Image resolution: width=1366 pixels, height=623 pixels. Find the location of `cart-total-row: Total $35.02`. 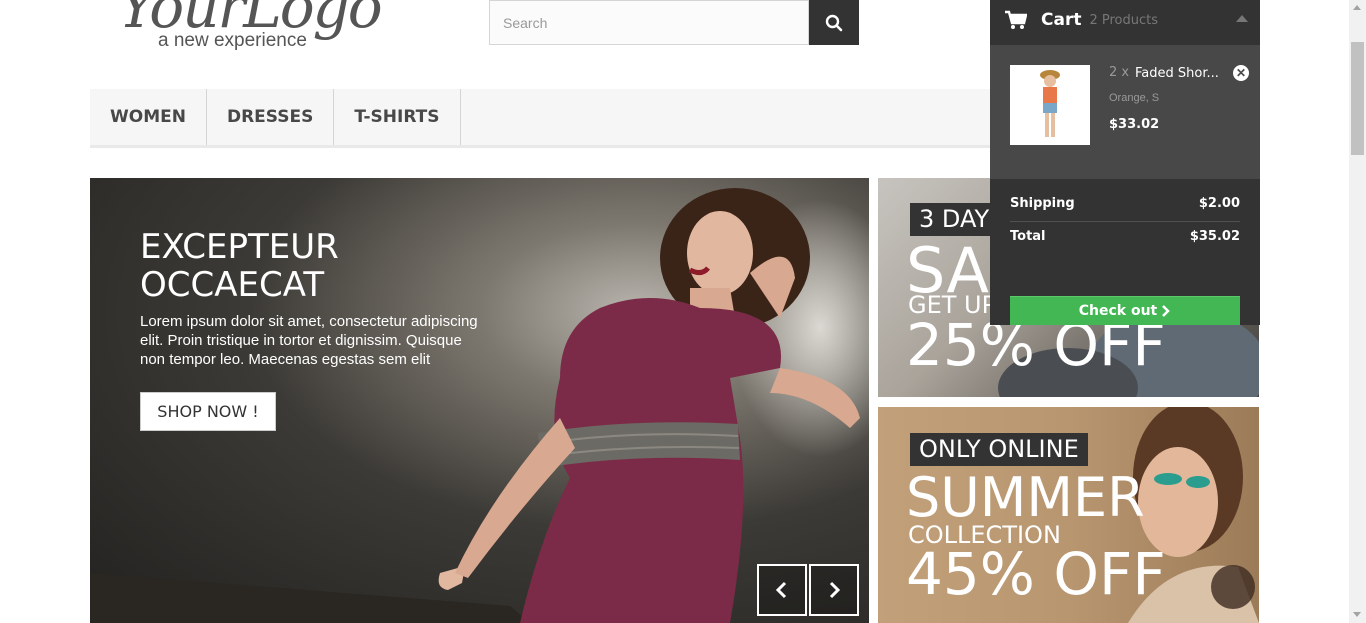

cart-total-row: Total $35.02 is located at coordinates (1125, 236).